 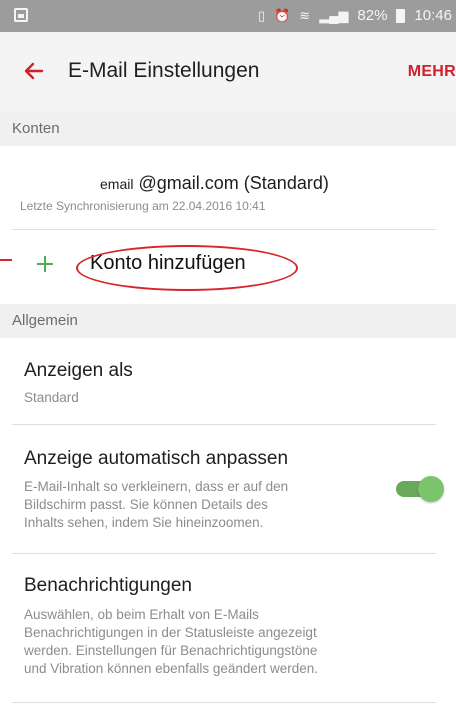 I want to click on section-header-general: Allgemein, so click(x=228, y=321).